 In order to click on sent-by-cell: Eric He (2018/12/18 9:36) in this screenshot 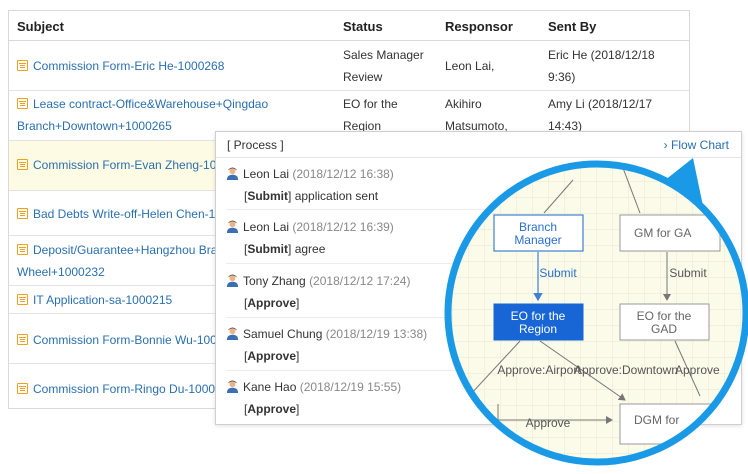, I will do `click(601, 66)`.